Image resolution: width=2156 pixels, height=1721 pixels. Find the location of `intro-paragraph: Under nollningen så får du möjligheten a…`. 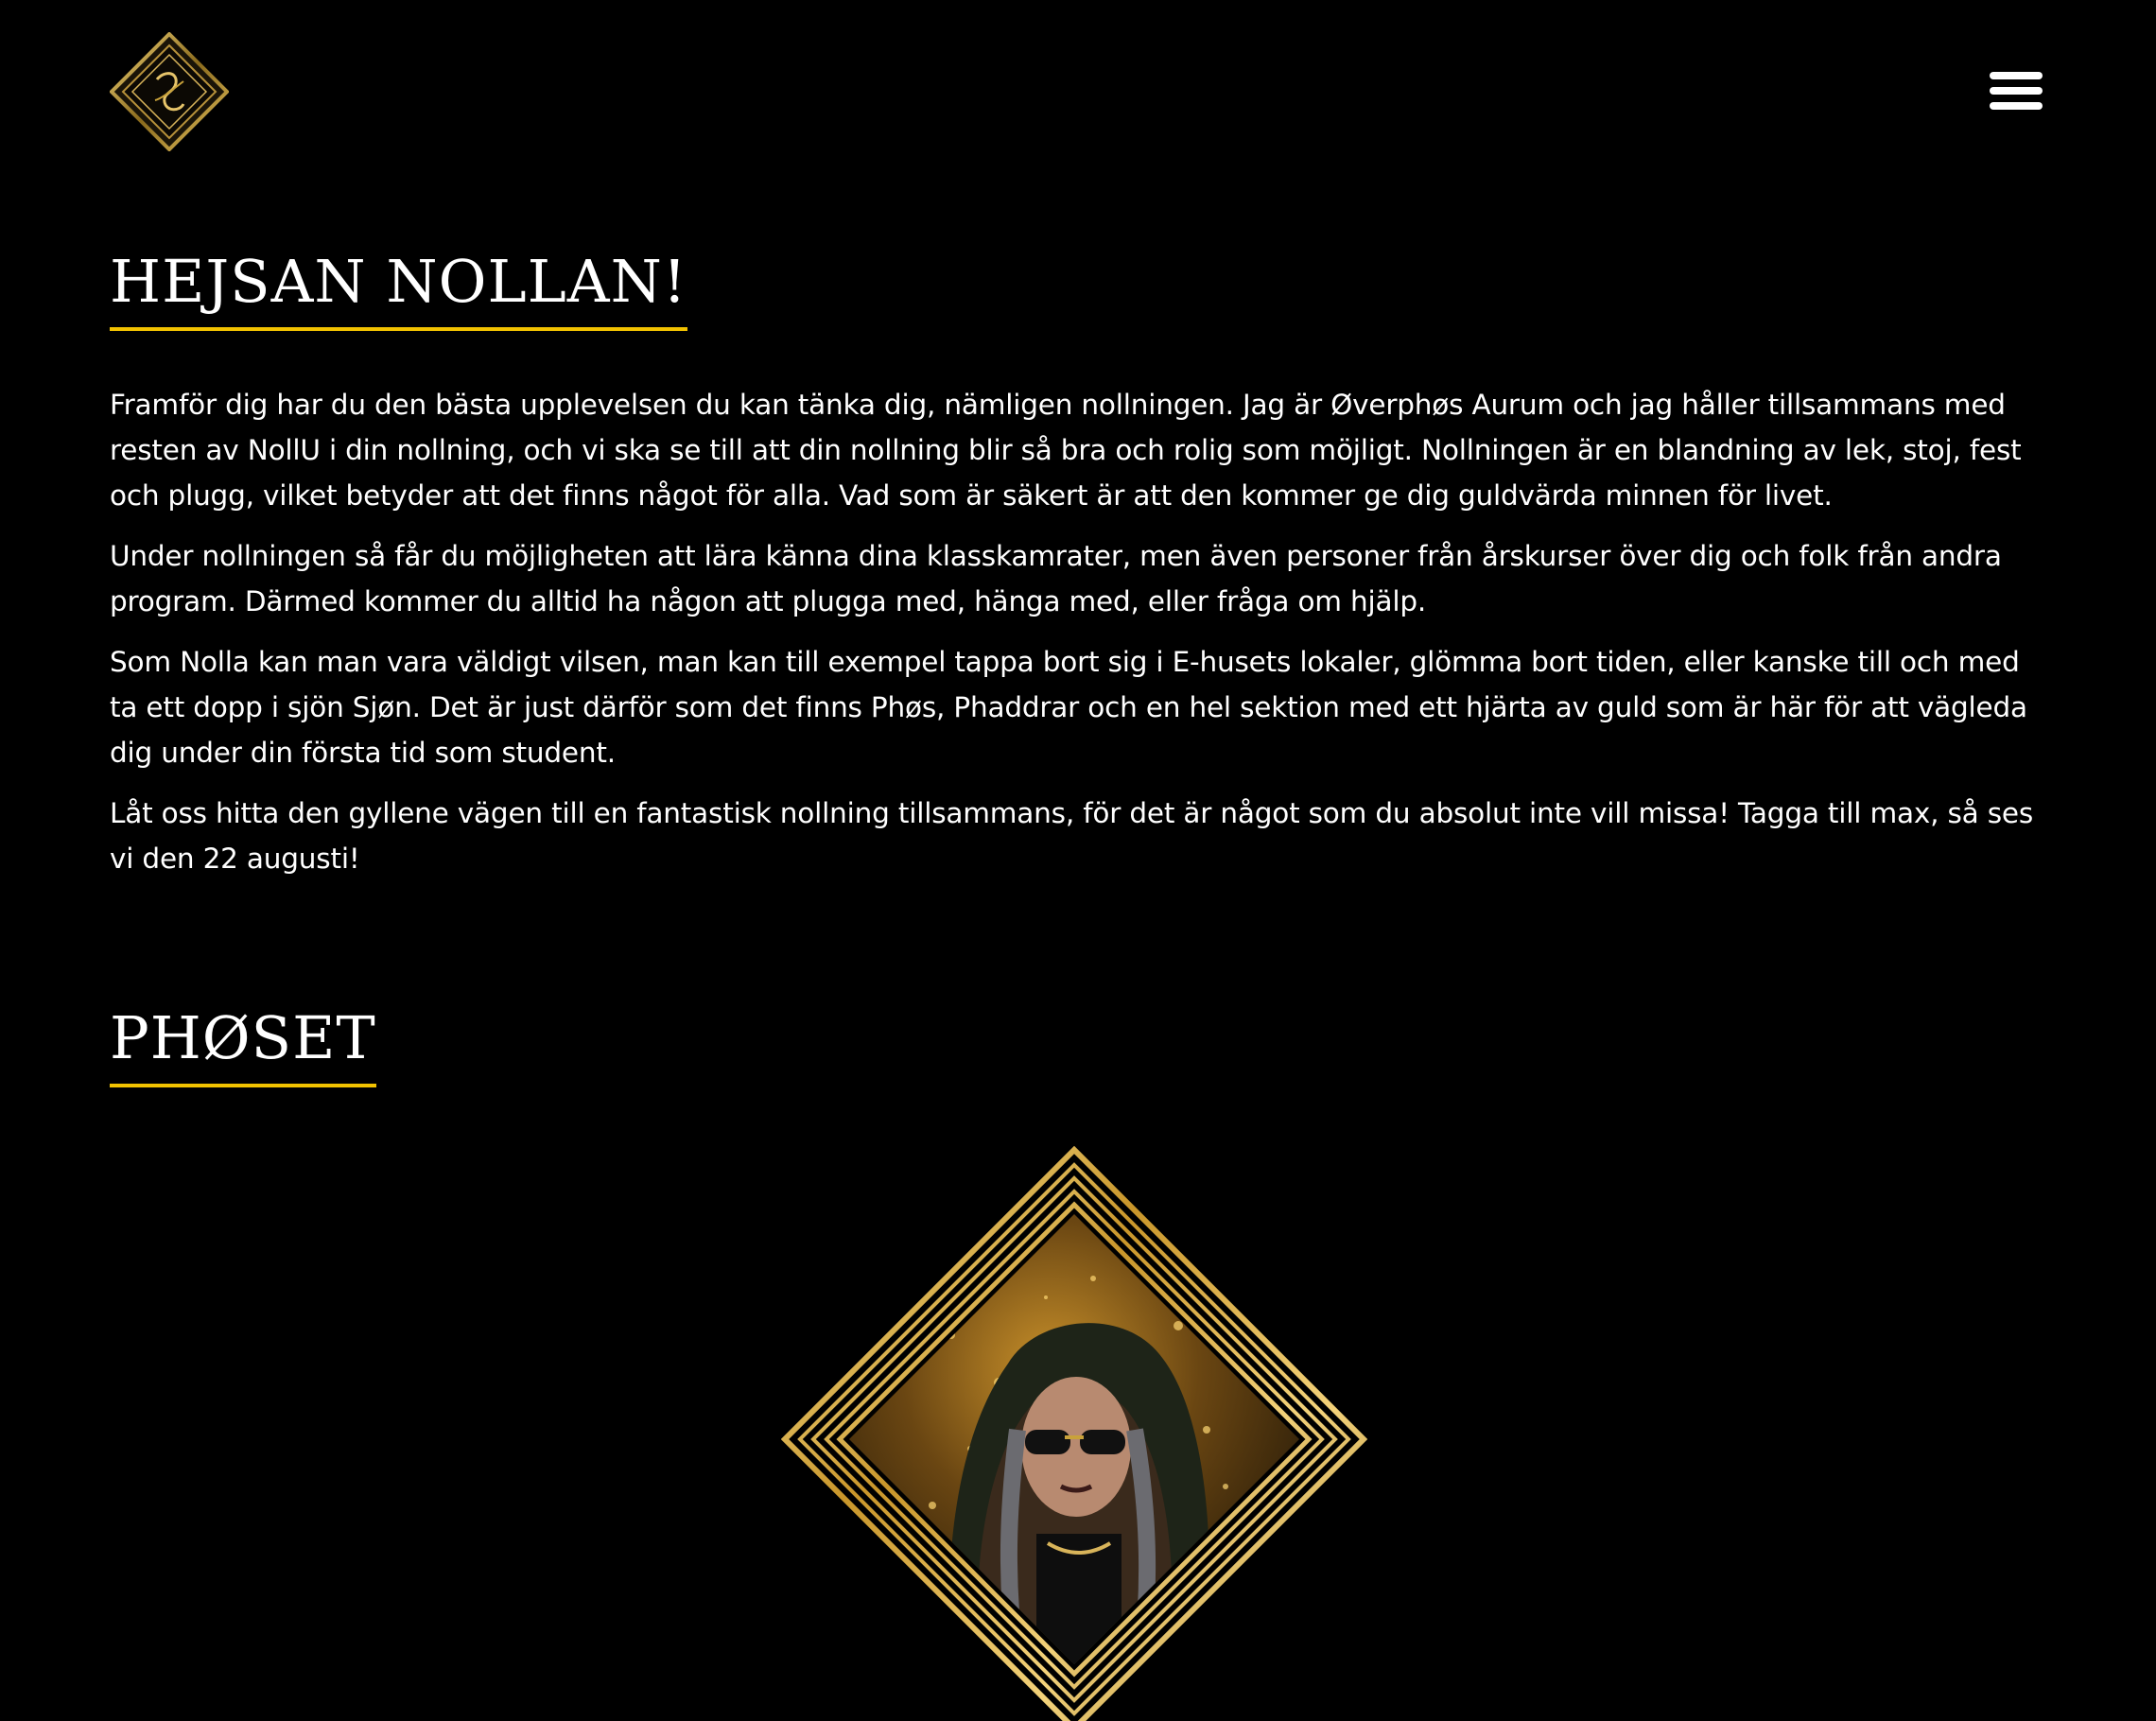

intro-paragraph: Under nollningen så får du möjligheten a… is located at coordinates (1056, 579).